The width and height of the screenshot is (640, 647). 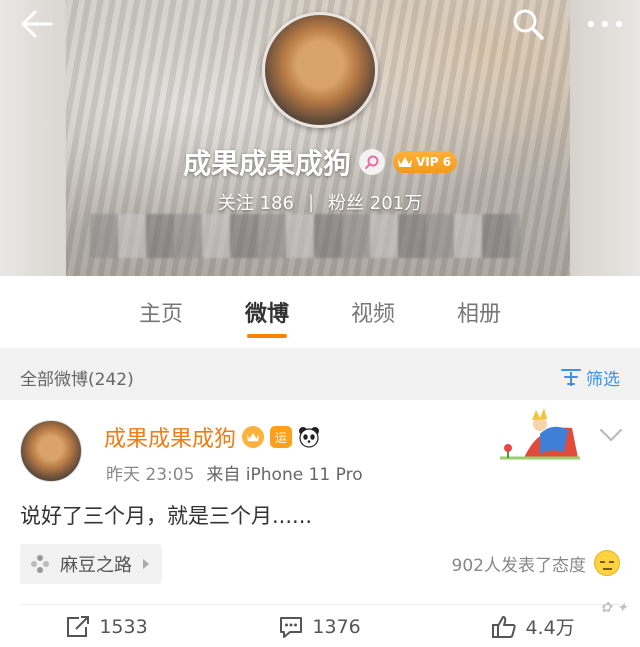 I want to click on chevron-down-icon, so click(x=611, y=435).